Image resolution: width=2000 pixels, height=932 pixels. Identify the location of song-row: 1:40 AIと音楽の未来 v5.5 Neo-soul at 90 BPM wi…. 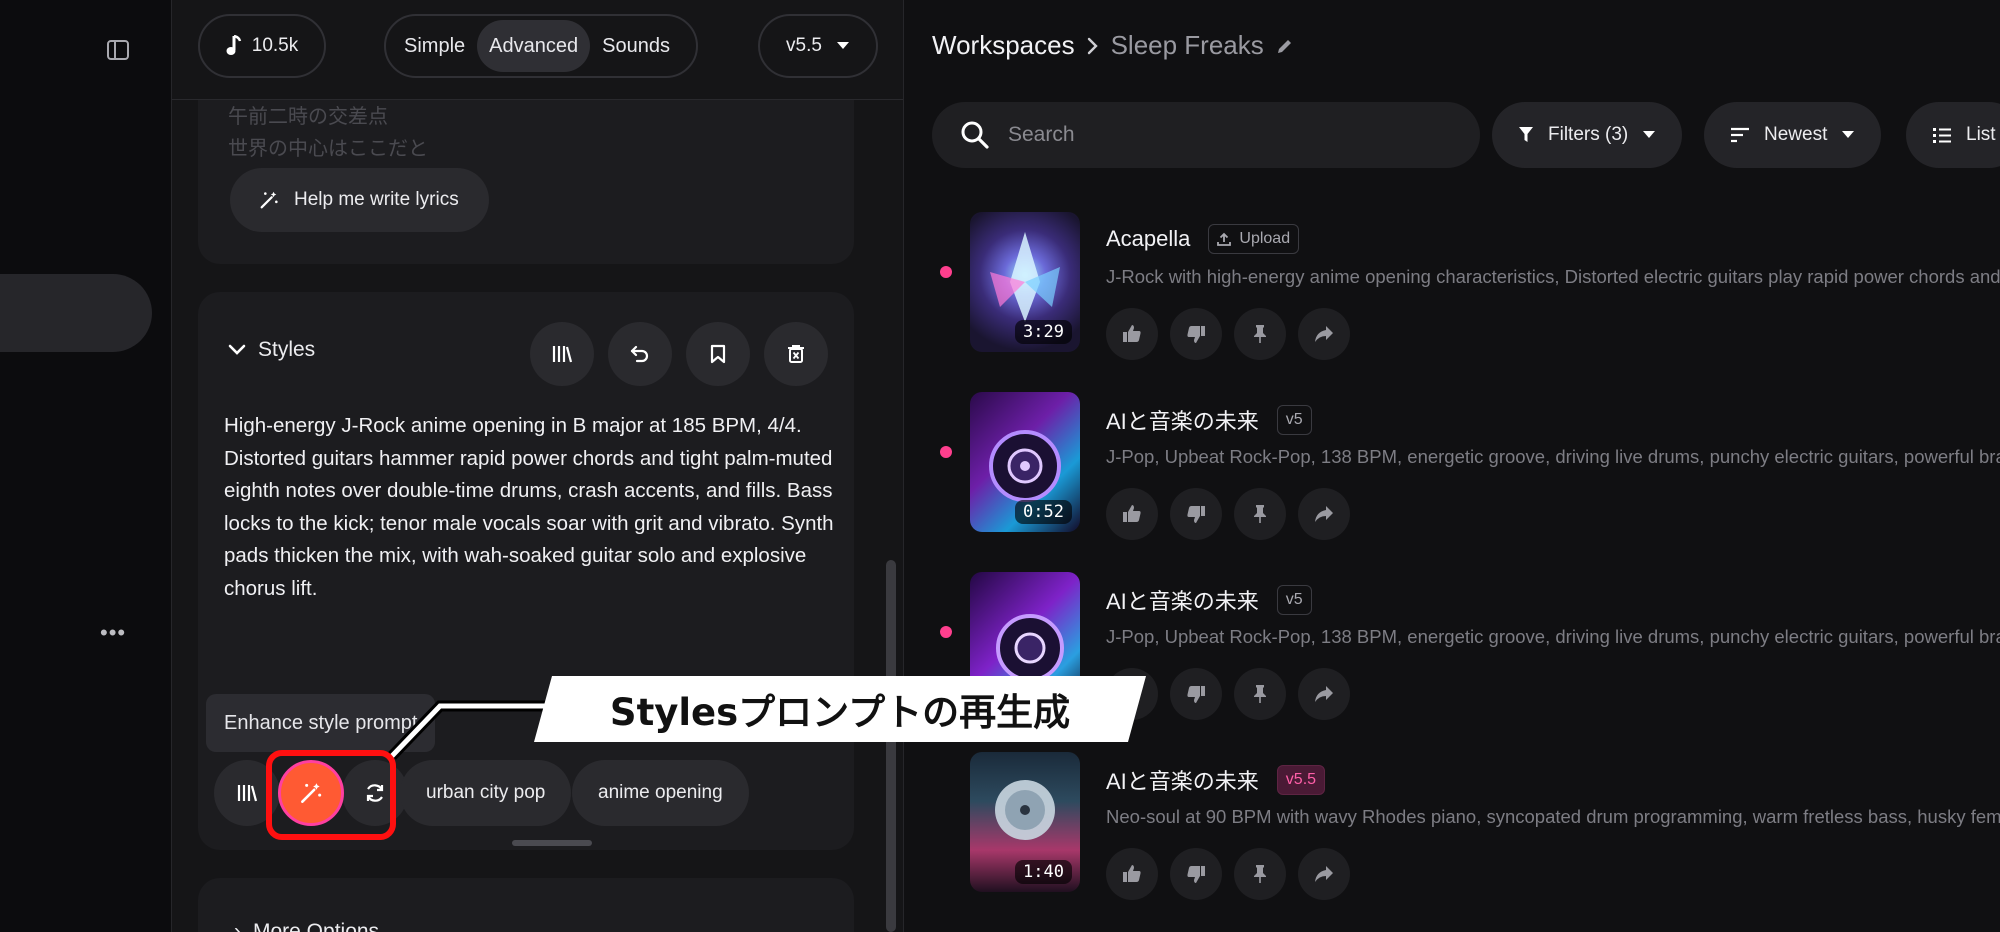
(1462, 822).